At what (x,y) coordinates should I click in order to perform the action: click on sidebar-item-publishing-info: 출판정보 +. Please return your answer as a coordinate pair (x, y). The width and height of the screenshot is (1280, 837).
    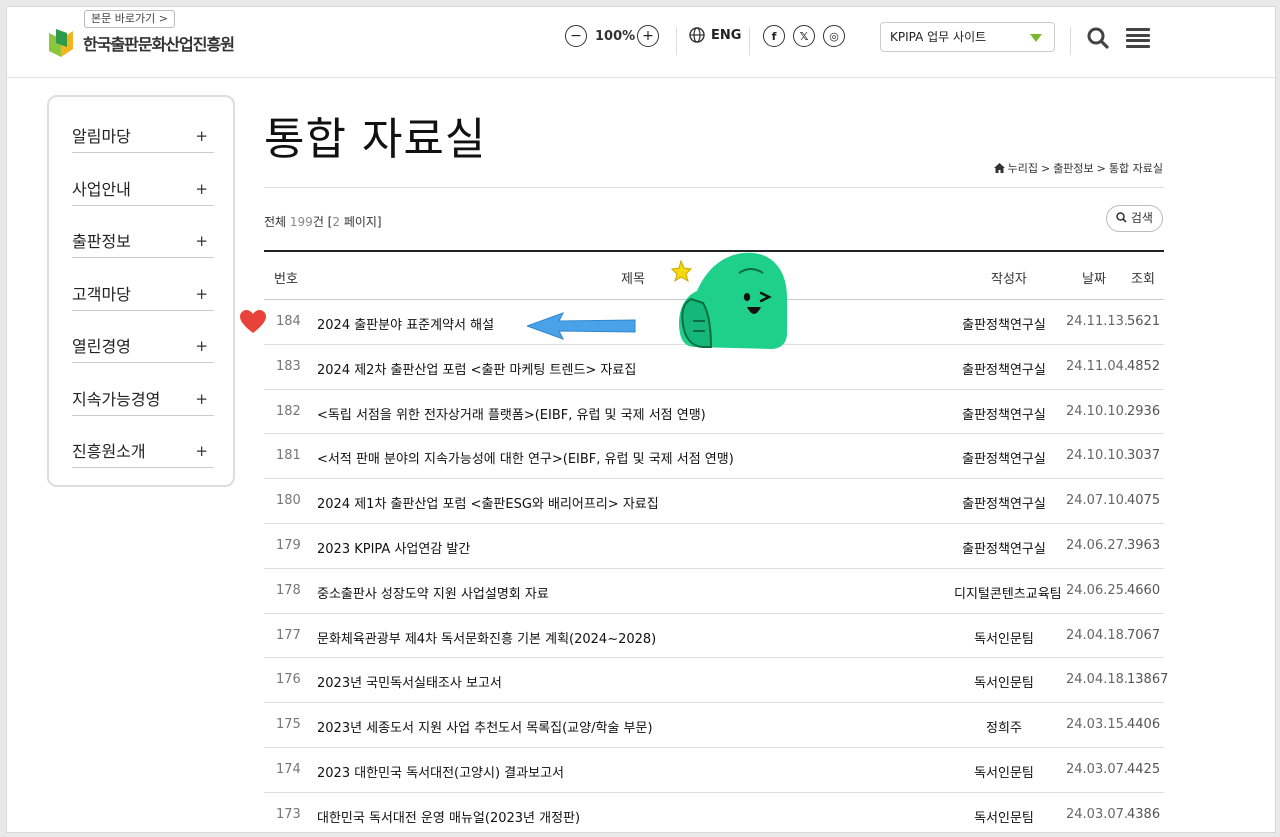
    Looking at the image, I should click on (143, 232).